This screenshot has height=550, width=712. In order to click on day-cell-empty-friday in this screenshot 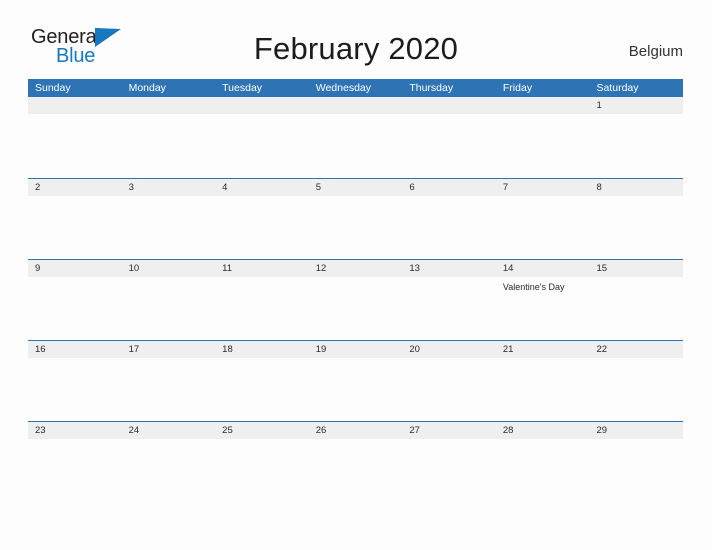, I will do `click(543, 137)`.